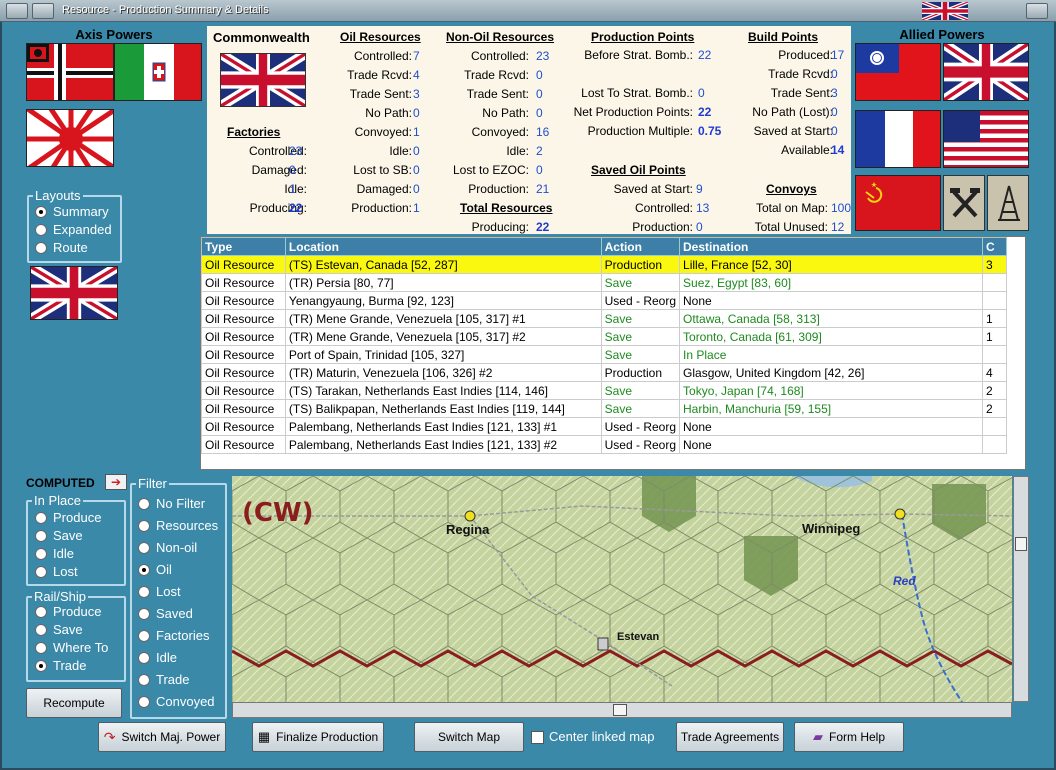 The height and width of the screenshot is (770, 1056). I want to click on column-header-c: C, so click(994, 246).